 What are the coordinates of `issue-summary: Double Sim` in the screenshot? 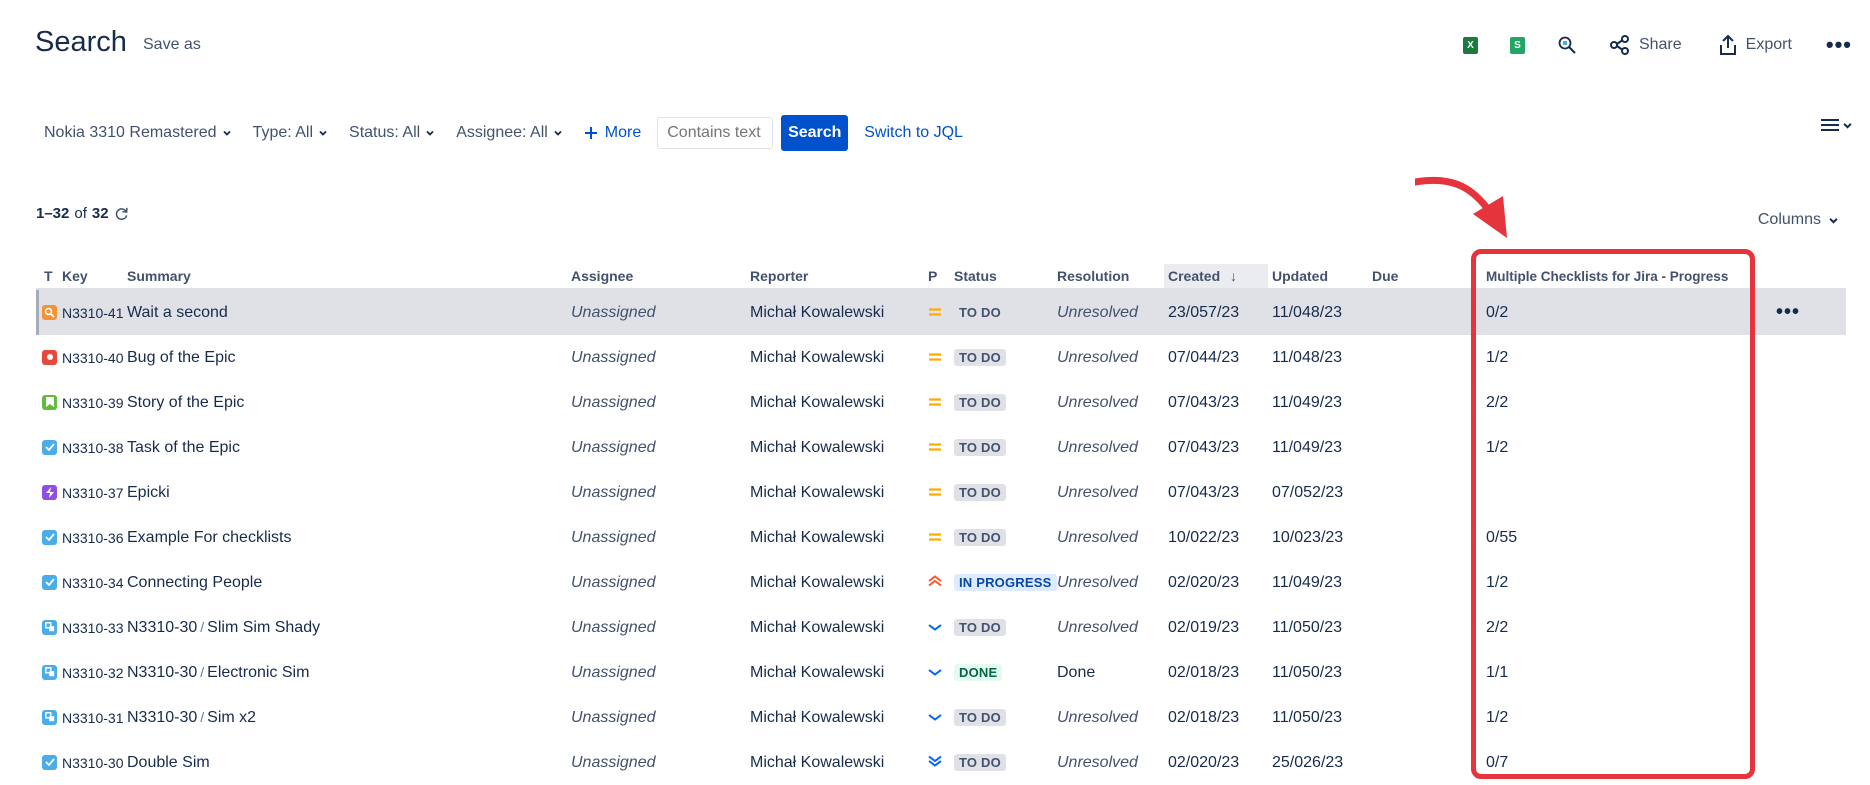 It's located at (349, 762).